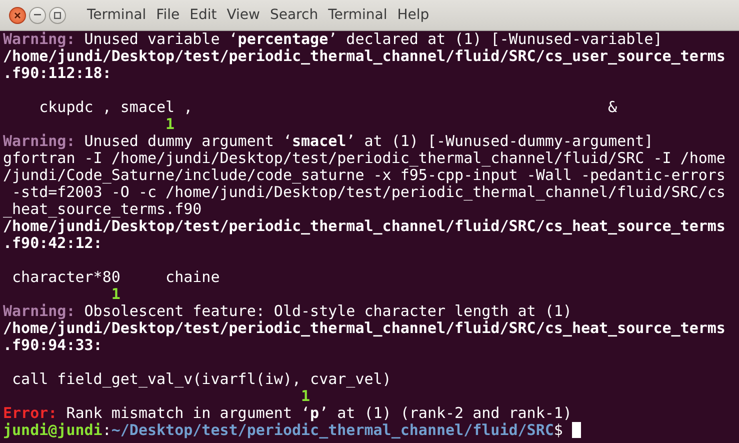  I want to click on output-text: /jundi/Code_Saturne/include/code_saturne -x f95-cpp-input -Wall -pedantic-errors, so click(364, 175).